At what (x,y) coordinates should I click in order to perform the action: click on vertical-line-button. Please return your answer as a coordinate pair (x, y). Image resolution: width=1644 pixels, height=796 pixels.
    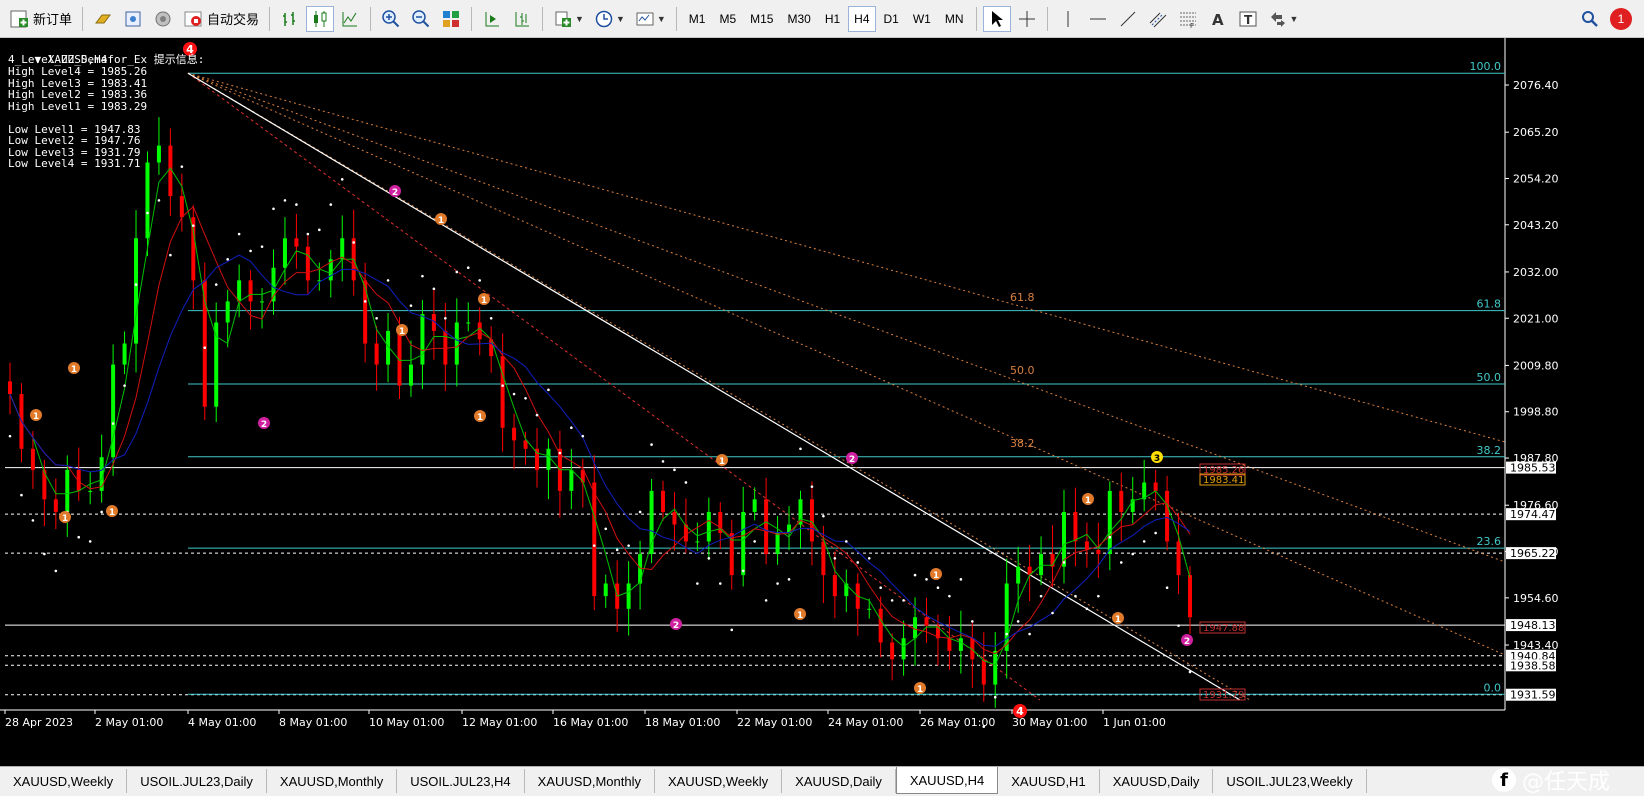
    Looking at the image, I should click on (1068, 19).